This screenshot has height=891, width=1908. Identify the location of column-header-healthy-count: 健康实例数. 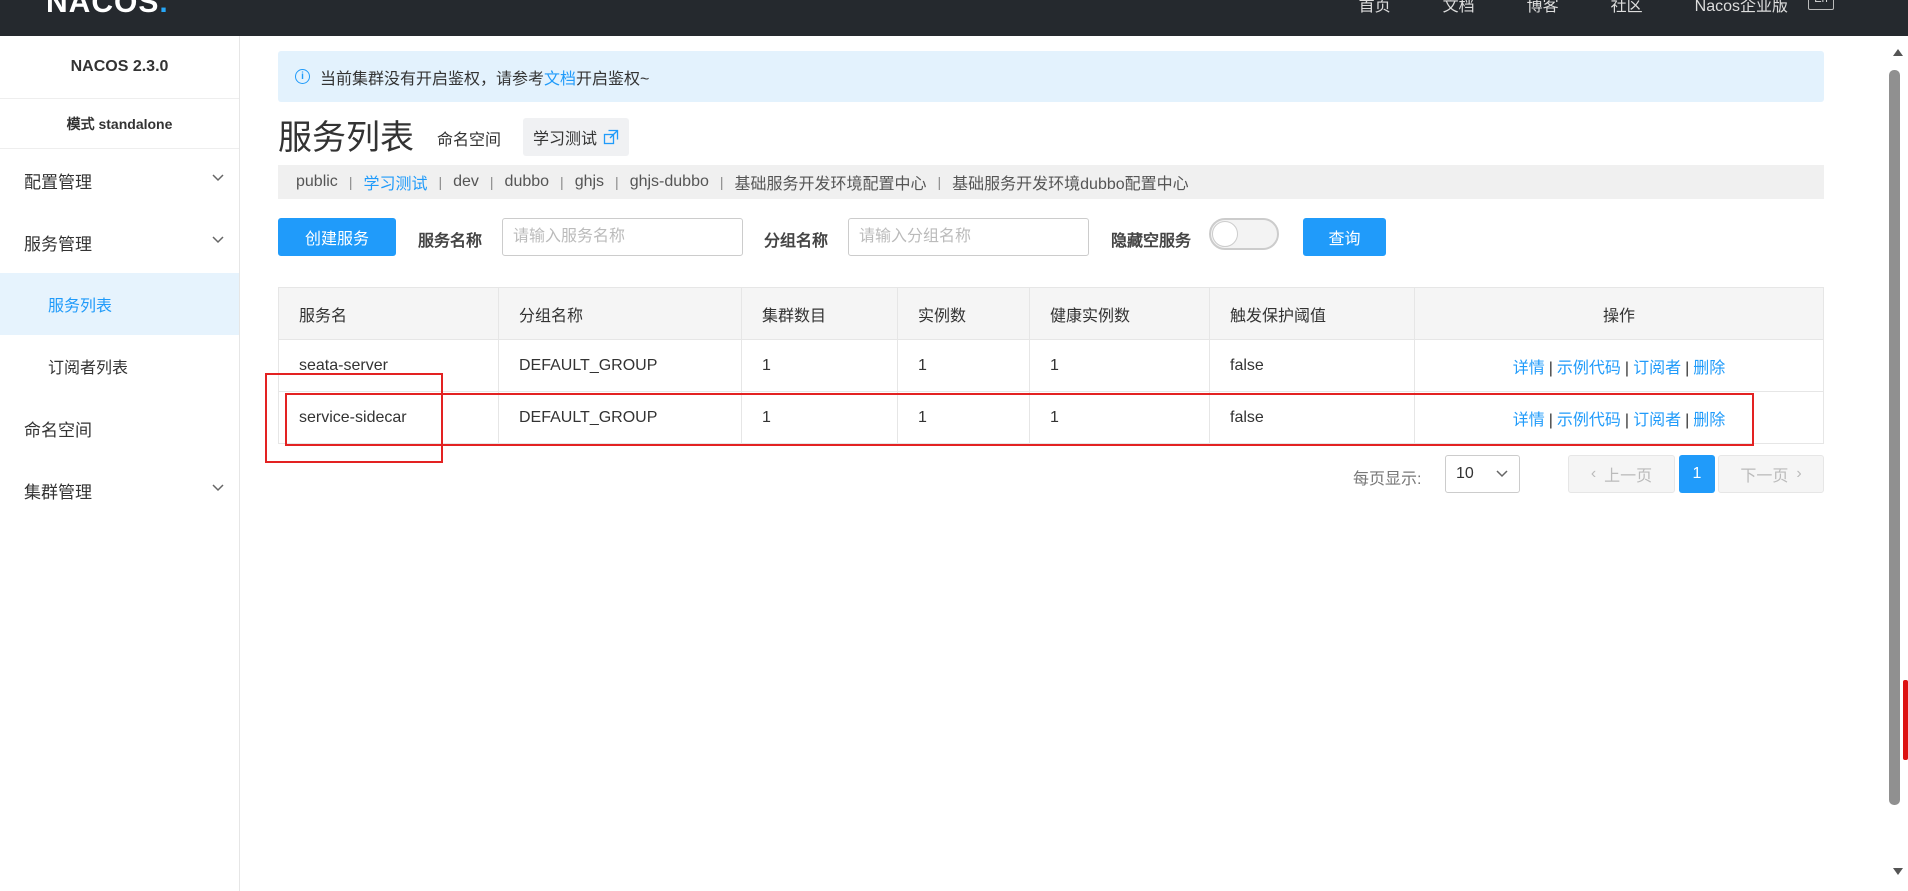
(1119, 313).